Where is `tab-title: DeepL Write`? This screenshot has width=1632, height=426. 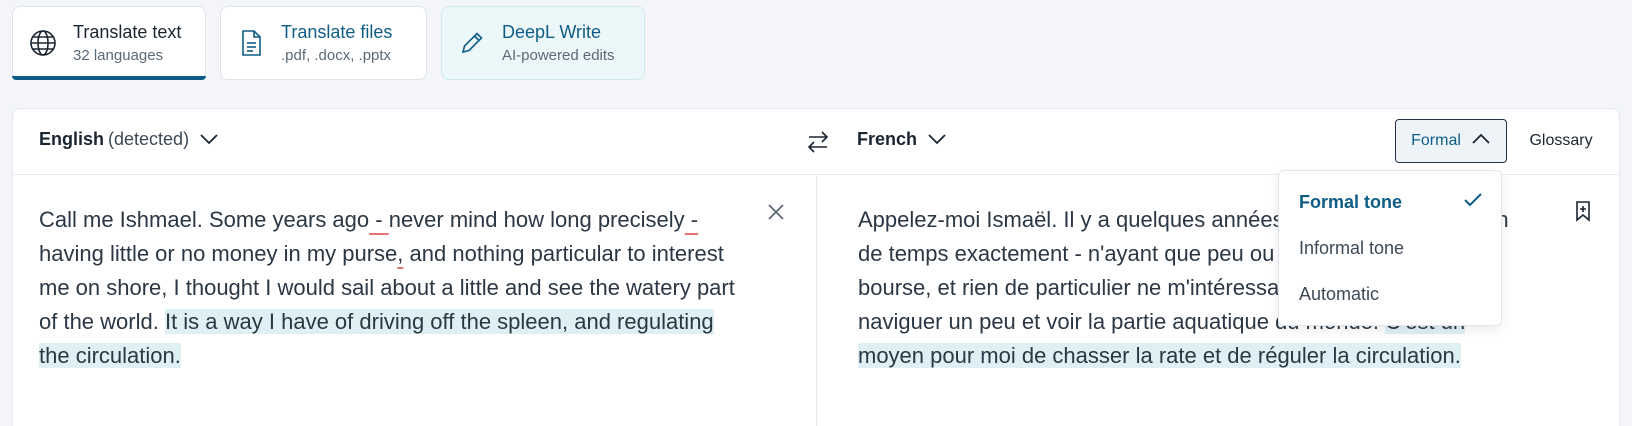
tab-title: DeepL Write is located at coordinates (552, 32).